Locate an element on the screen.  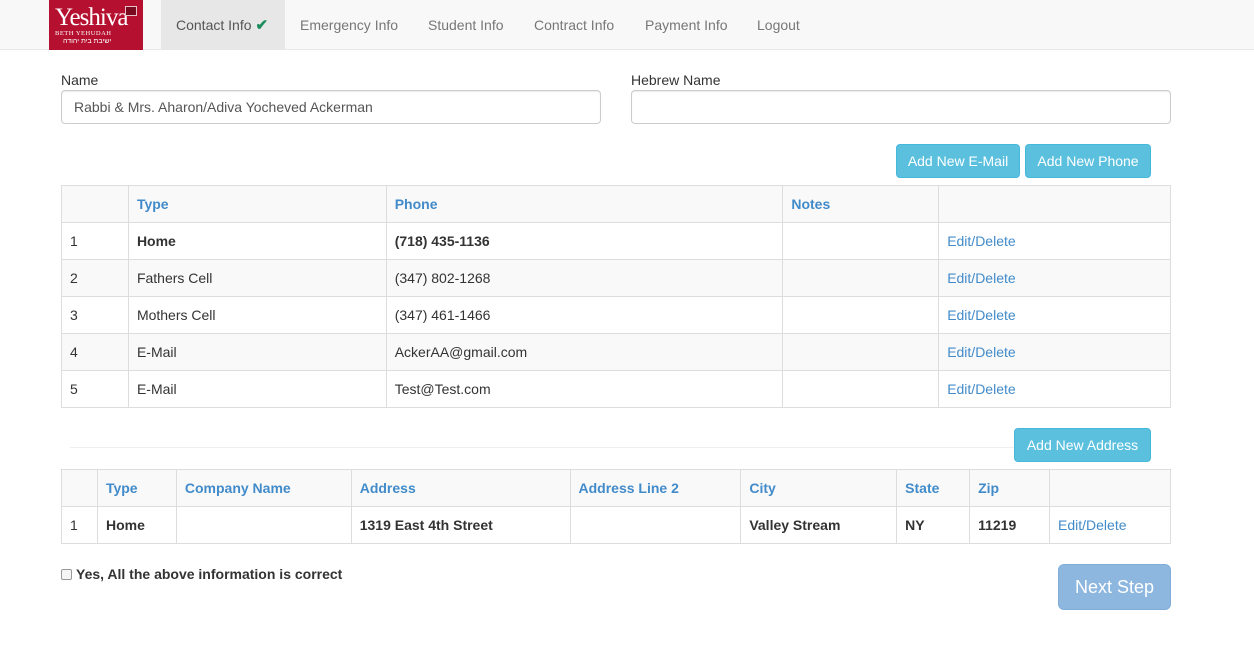
row-number: 4 is located at coordinates (95, 352).